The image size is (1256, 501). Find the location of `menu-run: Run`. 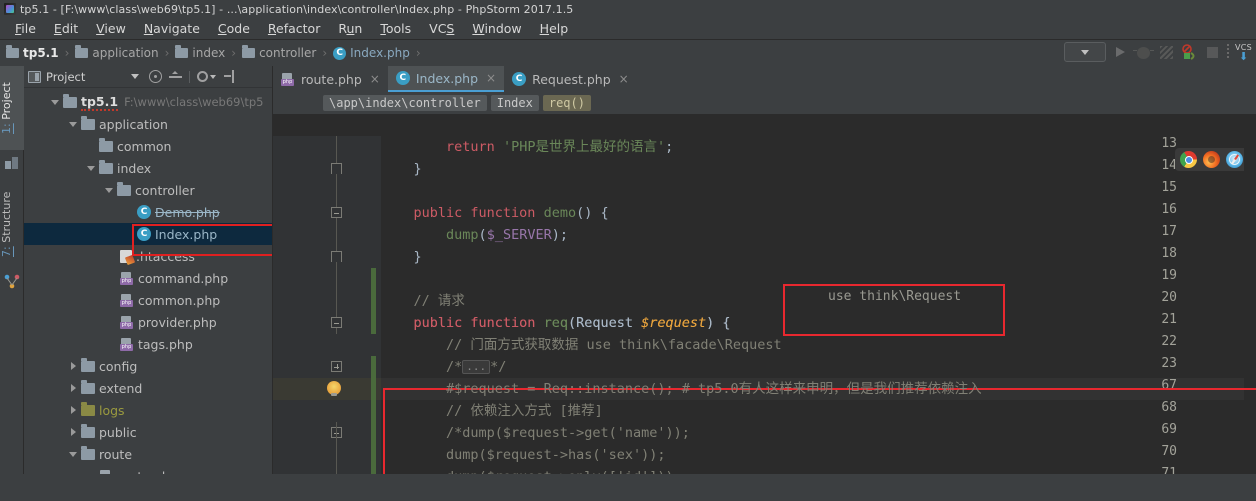

menu-run: Run is located at coordinates (350, 29).